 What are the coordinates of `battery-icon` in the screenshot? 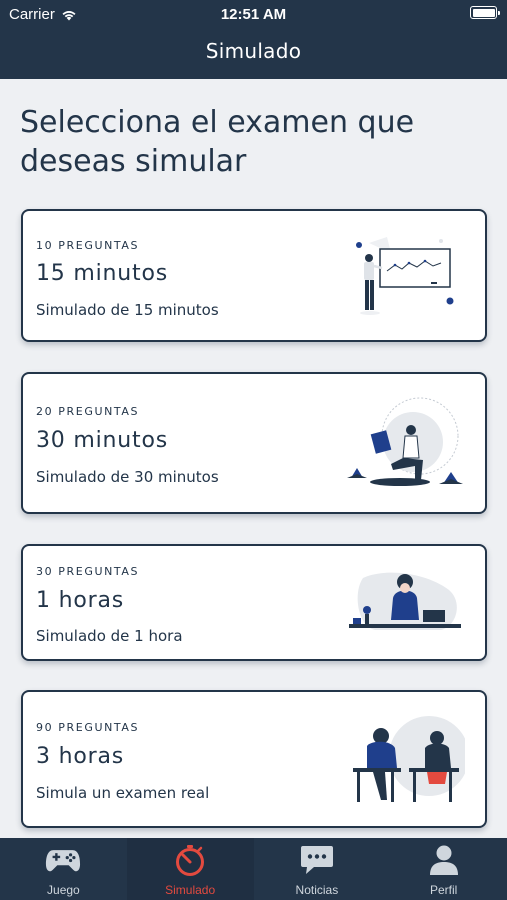 It's located at (485, 12).